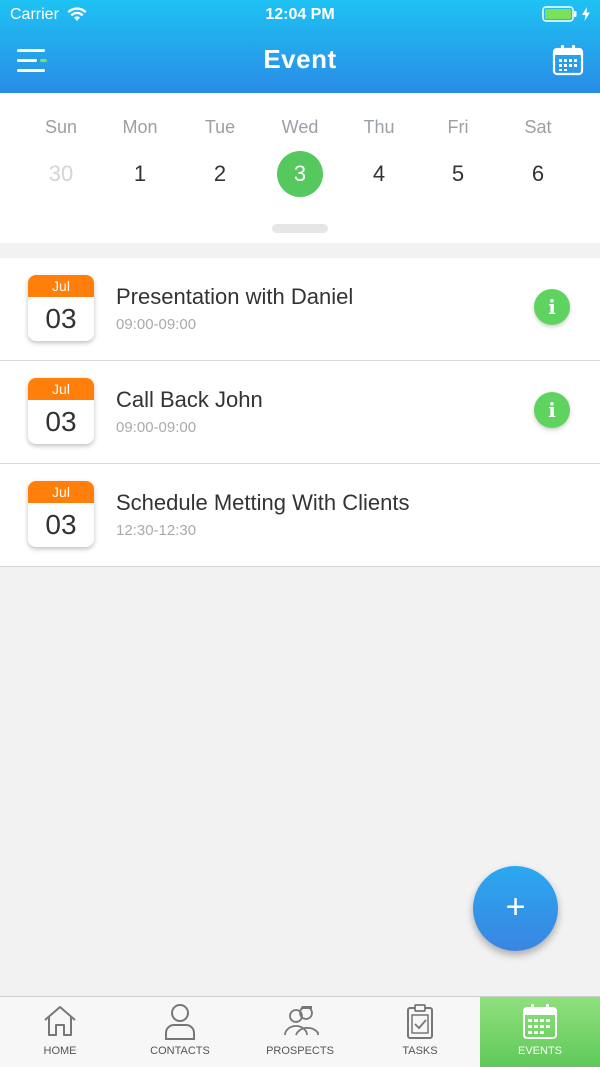 The height and width of the screenshot is (1067, 600). I want to click on tab-label: TASKS, so click(420, 1051).